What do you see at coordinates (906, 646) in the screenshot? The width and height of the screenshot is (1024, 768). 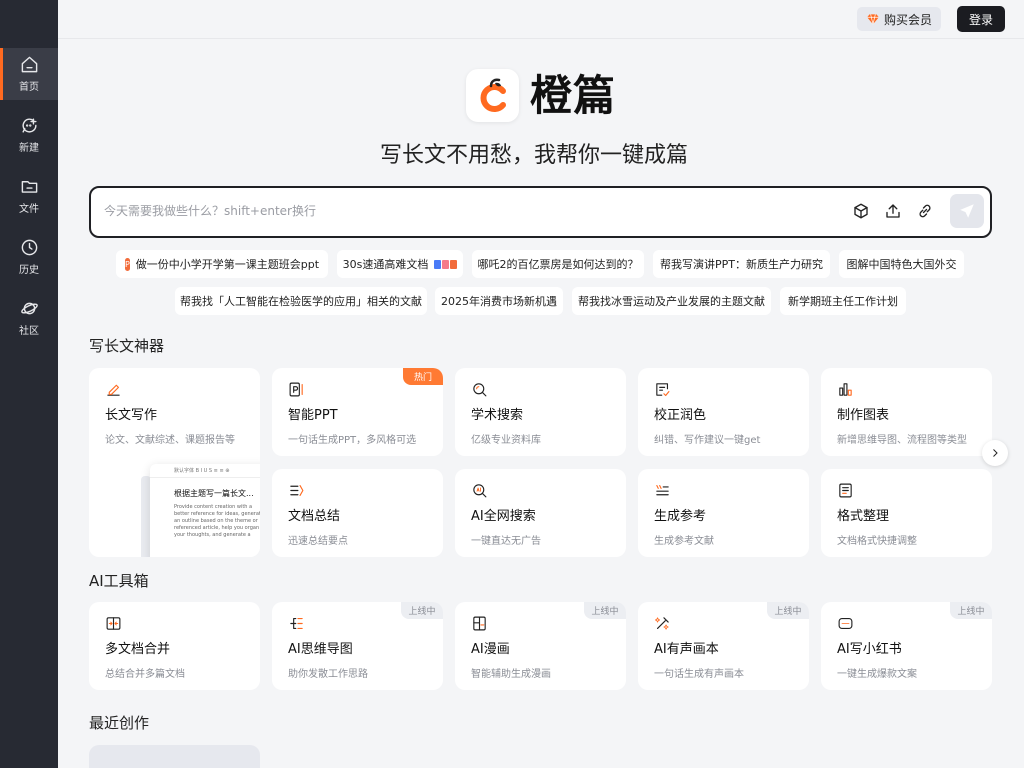 I see `card-ai-xiaohongshu: 上线中 AI写小红书 一键生成爆款文案` at bounding box center [906, 646].